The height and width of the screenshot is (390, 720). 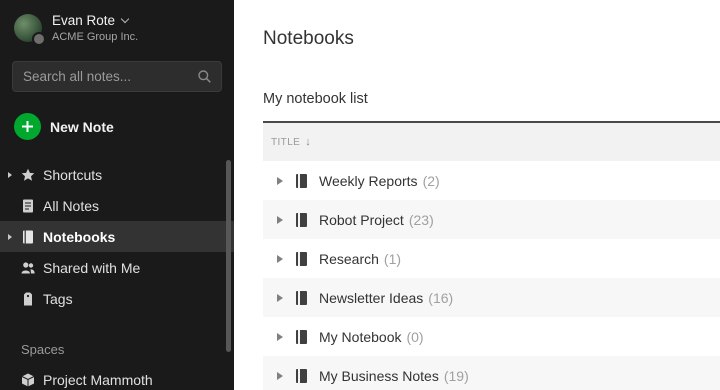 I want to click on table-row: My Notebook (0), so click(x=491, y=336).